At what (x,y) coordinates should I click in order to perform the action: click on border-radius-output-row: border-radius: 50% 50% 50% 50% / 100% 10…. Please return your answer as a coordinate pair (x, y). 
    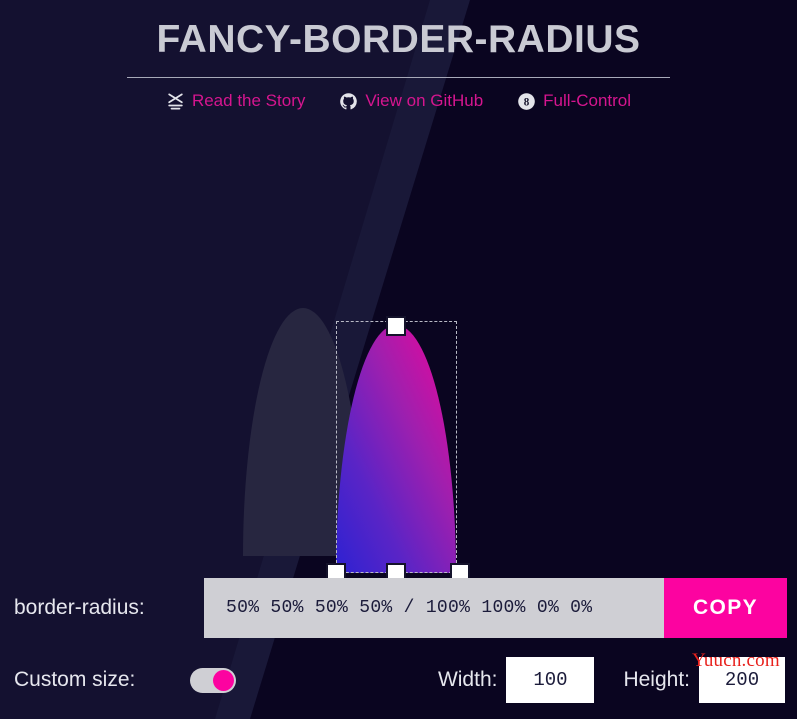
    Looking at the image, I should click on (398, 608).